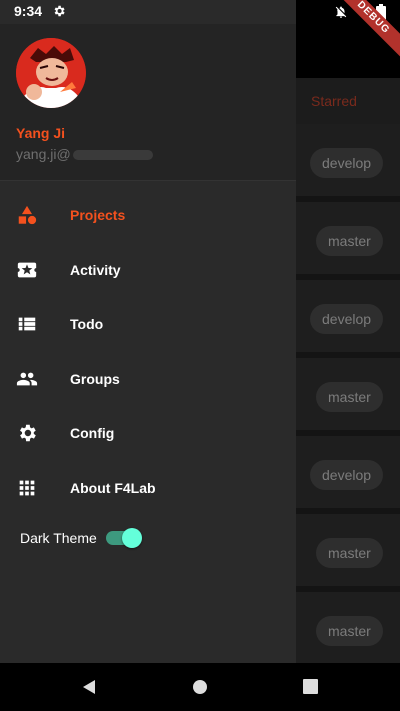 The height and width of the screenshot is (711, 400). I want to click on activity-icon, so click(27, 270).